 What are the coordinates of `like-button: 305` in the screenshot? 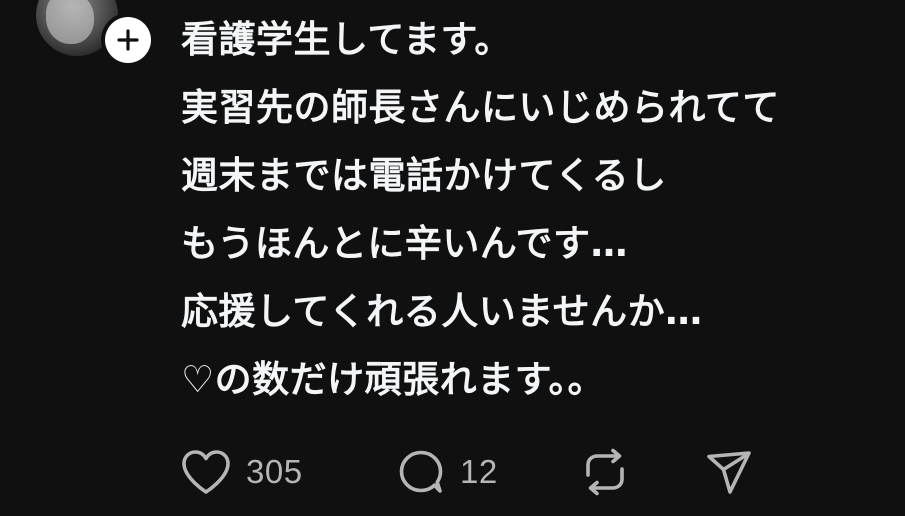 It's located at (288, 472).